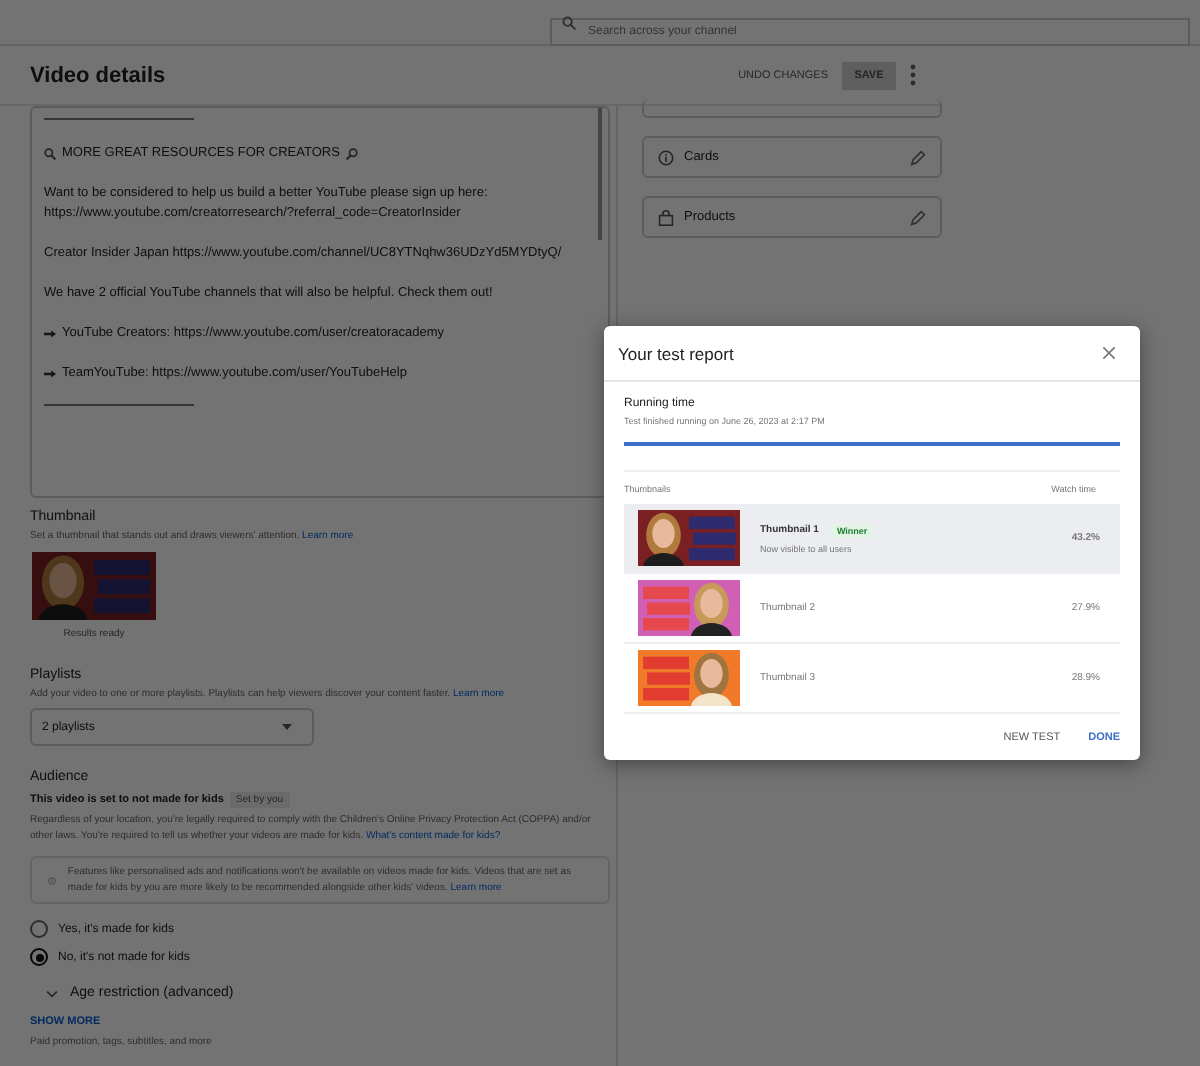 The image size is (1200, 1066). What do you see at coordinates (913, 75) in the screenshot?
I see `more-icon` at bounding box center [913, 75].